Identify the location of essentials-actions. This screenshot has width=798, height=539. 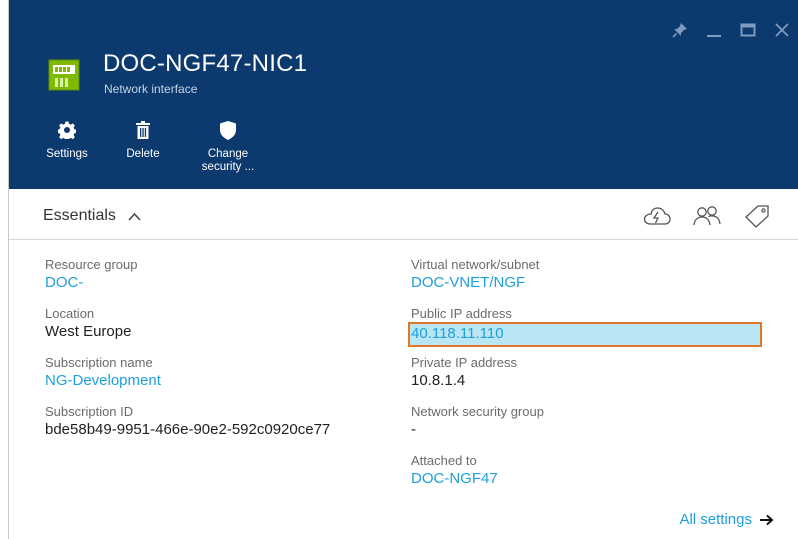
(696, 216).